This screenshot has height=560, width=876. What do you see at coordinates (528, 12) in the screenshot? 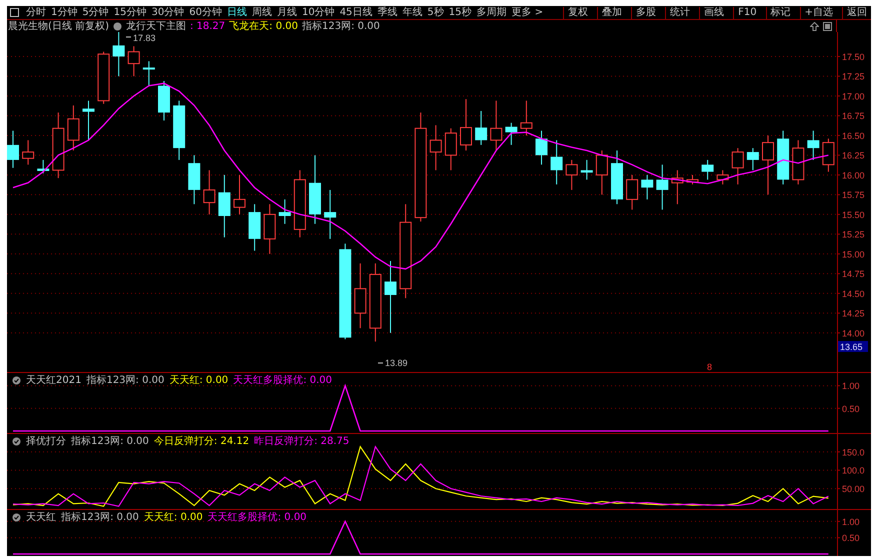
I see `more-tab: 更多 >` at bounding box center [528, 12].